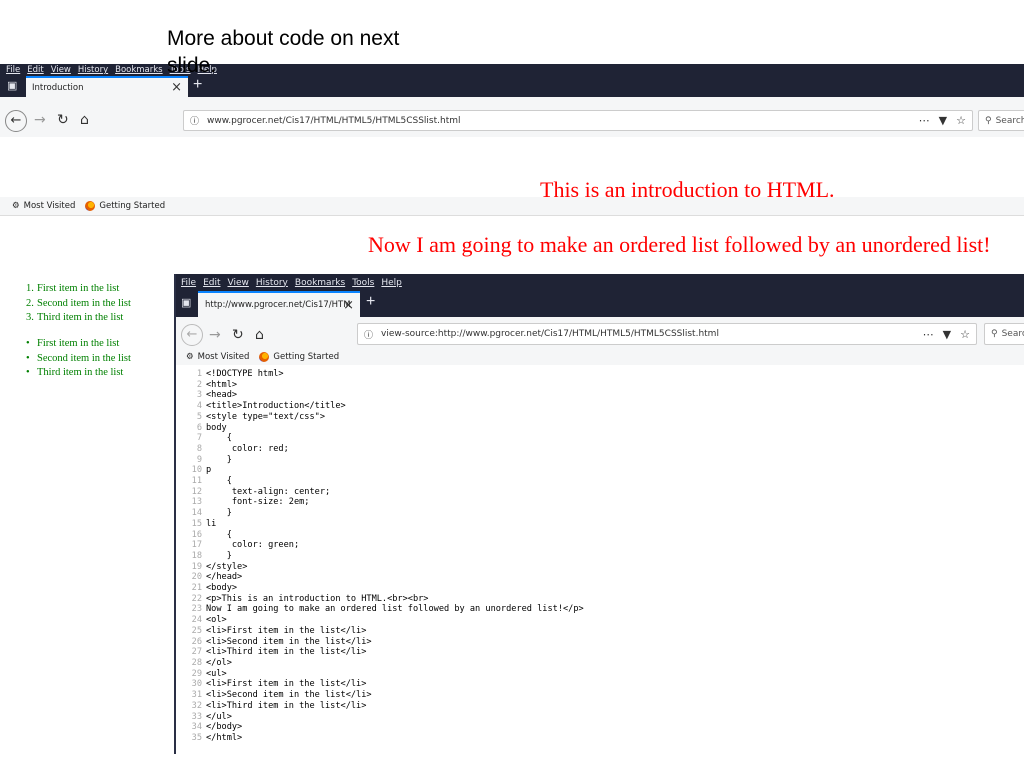 This screenshot has width=1024, height=768. I want to click on source-line: 7 {, so click(600, 438).